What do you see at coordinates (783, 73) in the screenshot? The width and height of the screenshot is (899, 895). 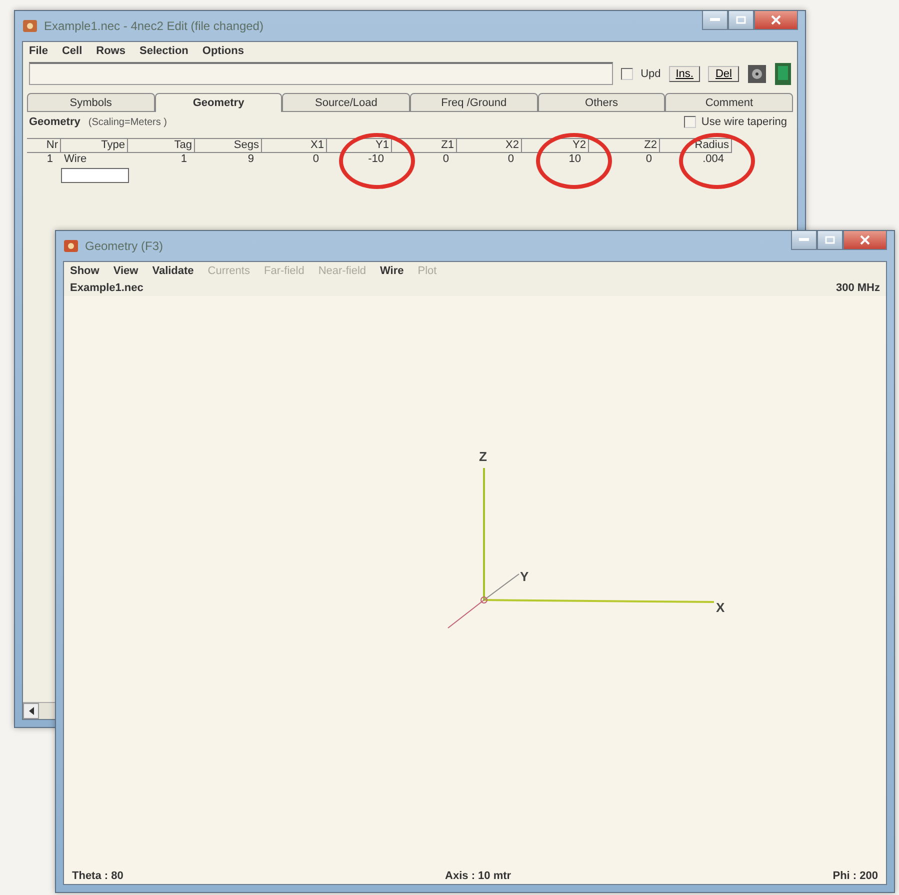 I see `calculator-icon` at bounding box center [783, 73].